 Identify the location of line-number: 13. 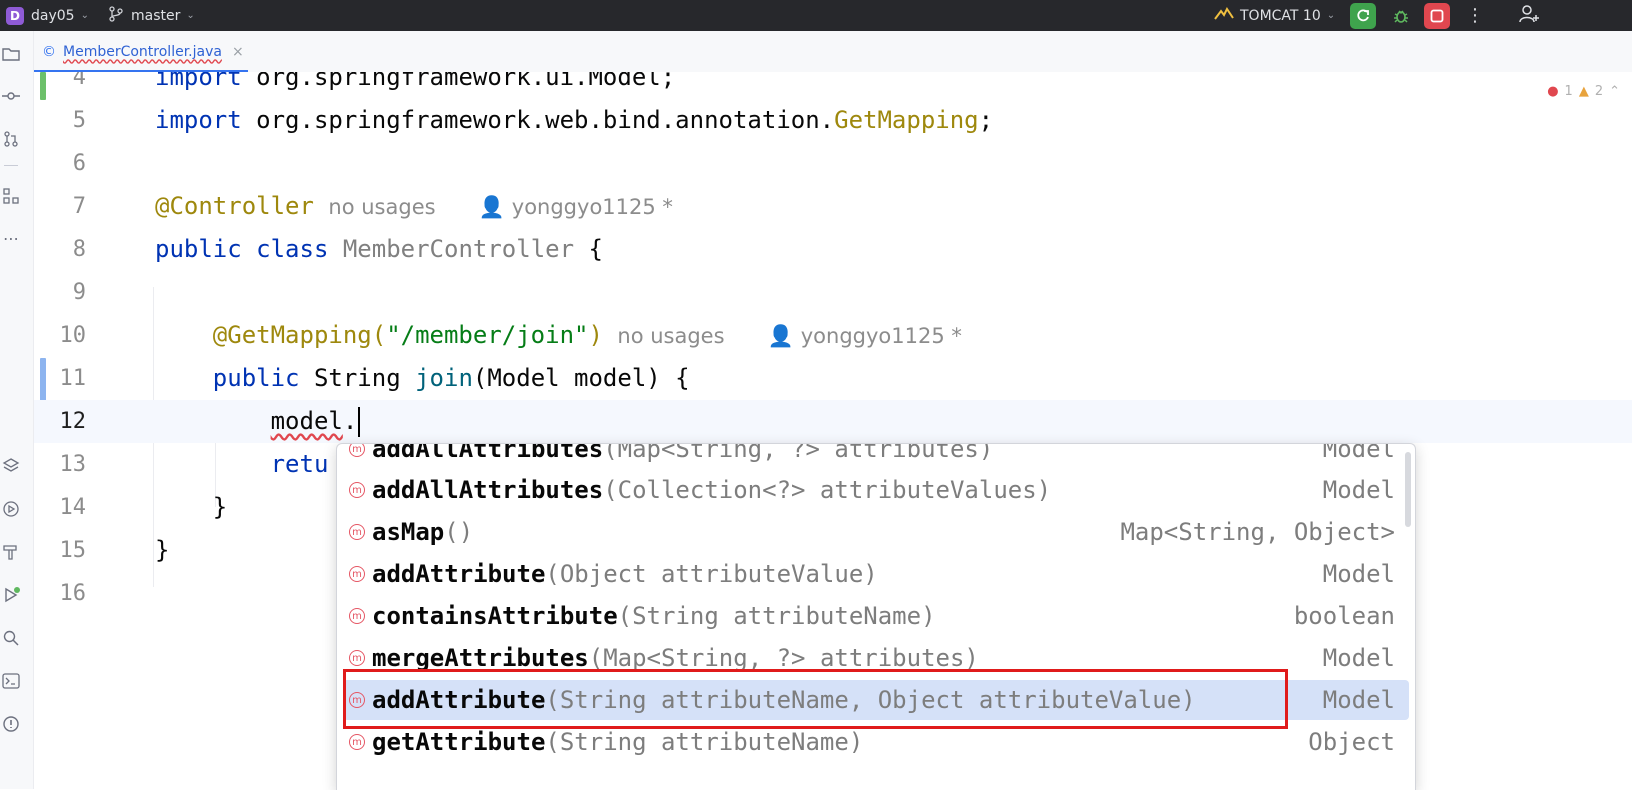
(73, 464).